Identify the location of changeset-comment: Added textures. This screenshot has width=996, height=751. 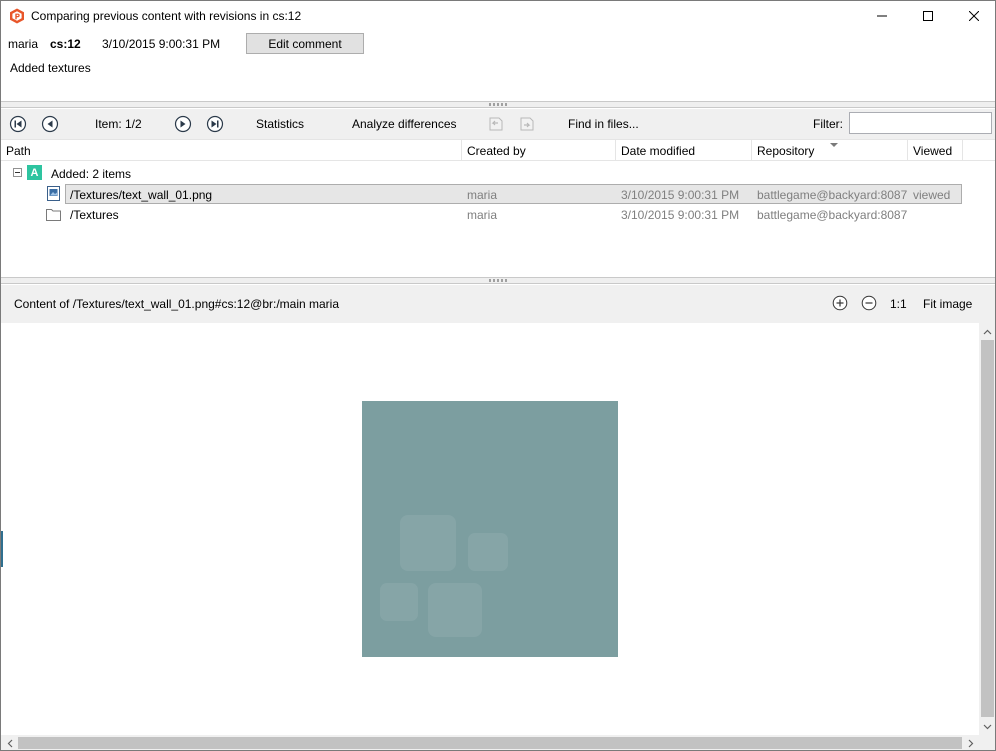
(50, 68).